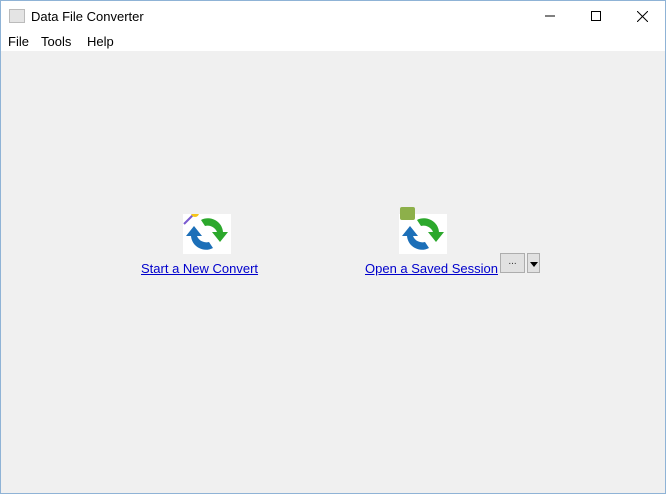 This screenshot has height=494, width=666. I want to click on close-button, so click(642, 16).